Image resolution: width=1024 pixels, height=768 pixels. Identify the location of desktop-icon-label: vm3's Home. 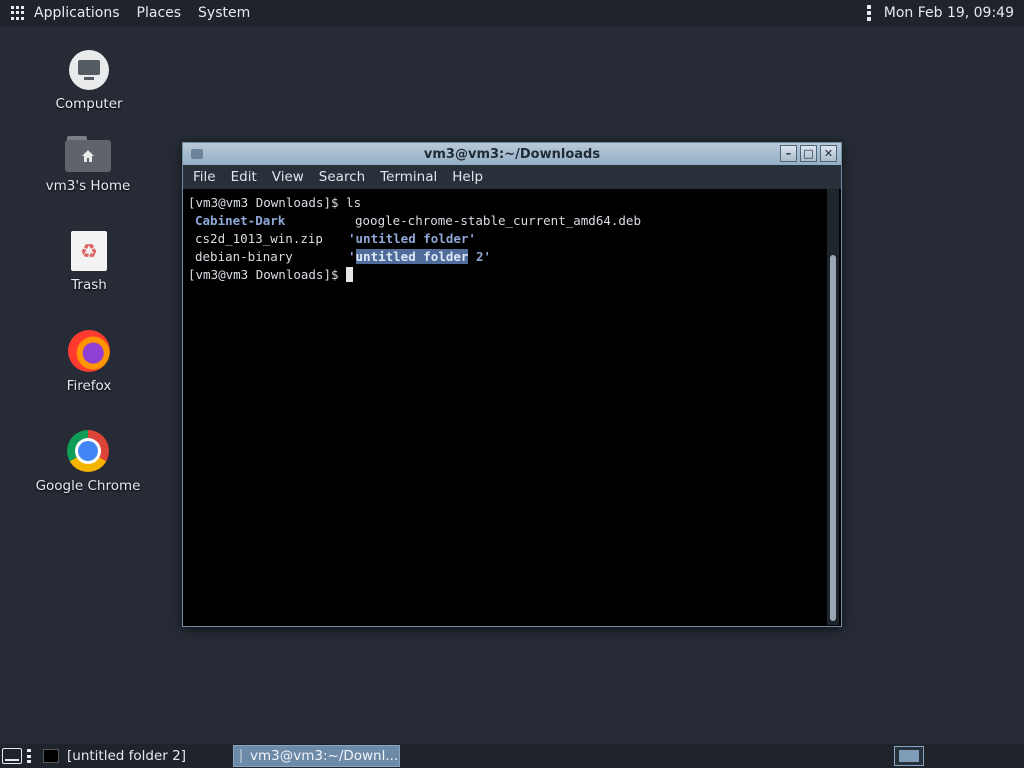
(88, 186).